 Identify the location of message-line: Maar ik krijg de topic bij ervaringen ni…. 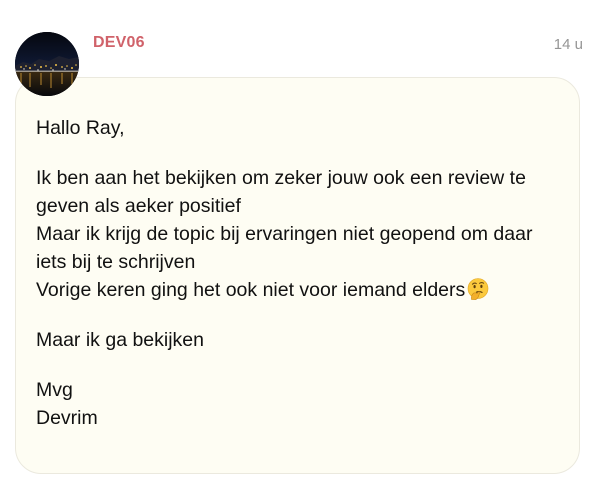
(284, 248).